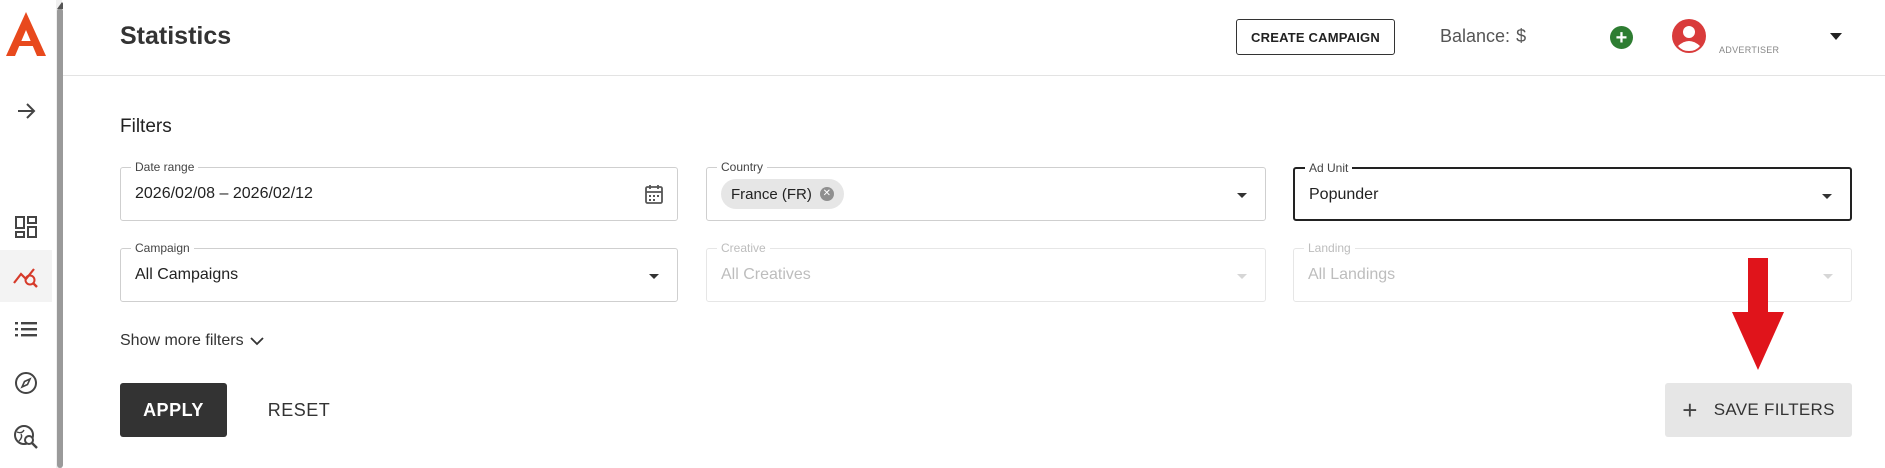 The image size is (1885, 468). I want to click on ad-unit-field: Ad Unit Popunder, so click(1572, 190).